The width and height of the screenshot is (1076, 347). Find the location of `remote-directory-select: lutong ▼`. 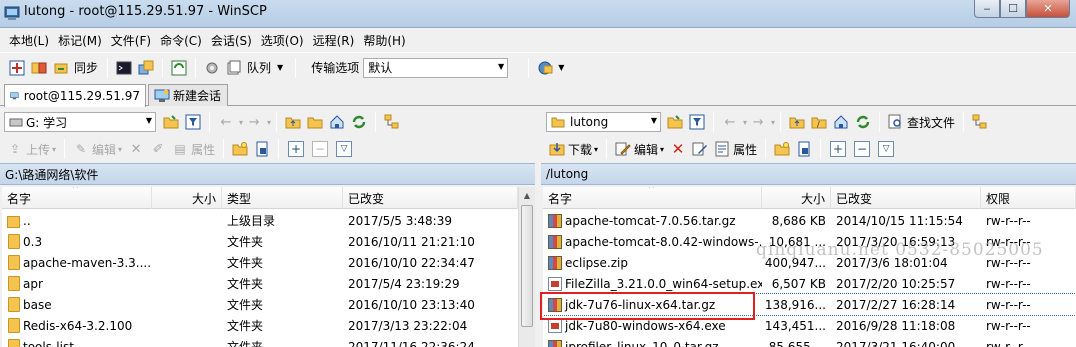

remote-directory-select: lutong ▼ is located at coordinates (603, 122).